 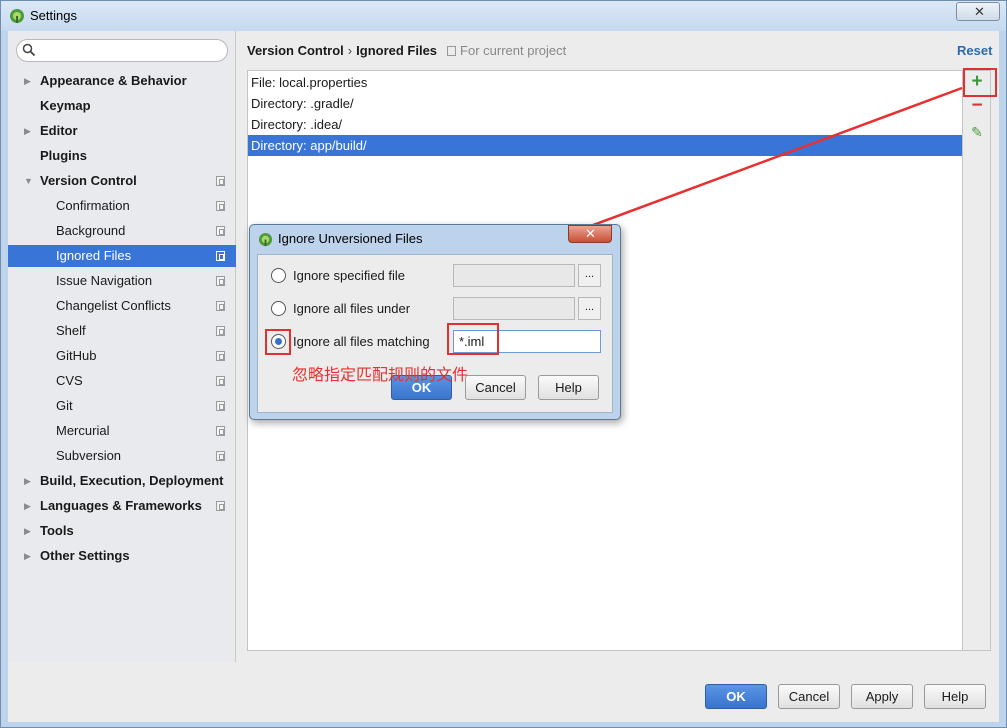 What do you see at coordinates (568, 387) in the screenshot?
I see `dialog-help-button: Help` at bounding box center [568, 387].